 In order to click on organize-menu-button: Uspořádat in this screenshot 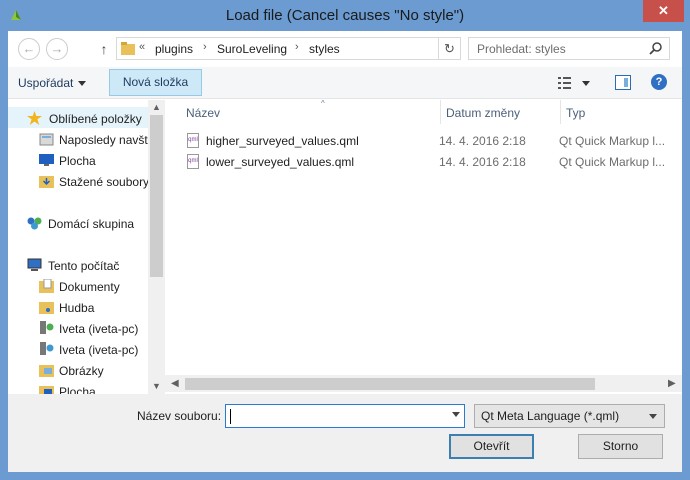, I will do `click(52, 83)`.